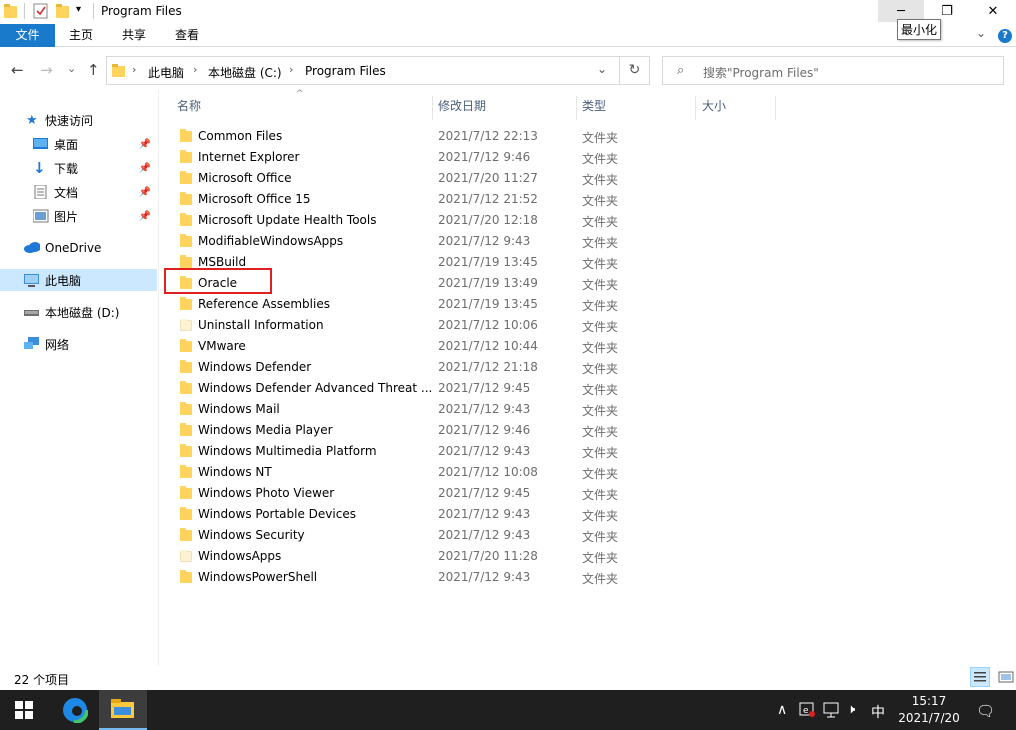 This screenshot has width=1016, height=730. Describe the element at coordinates (409, 535) in the screenshot. I see `file-row: Windows Security 2021/7/12 9:43 文件夹` at that location.